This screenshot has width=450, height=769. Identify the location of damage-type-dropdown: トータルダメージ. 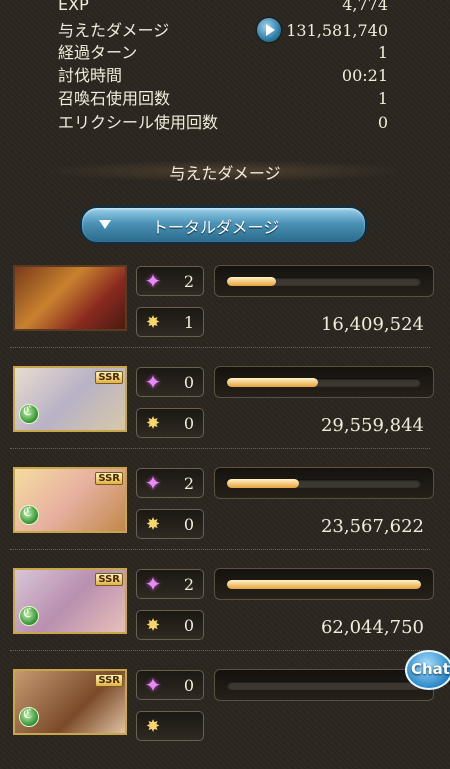
(223, 225).